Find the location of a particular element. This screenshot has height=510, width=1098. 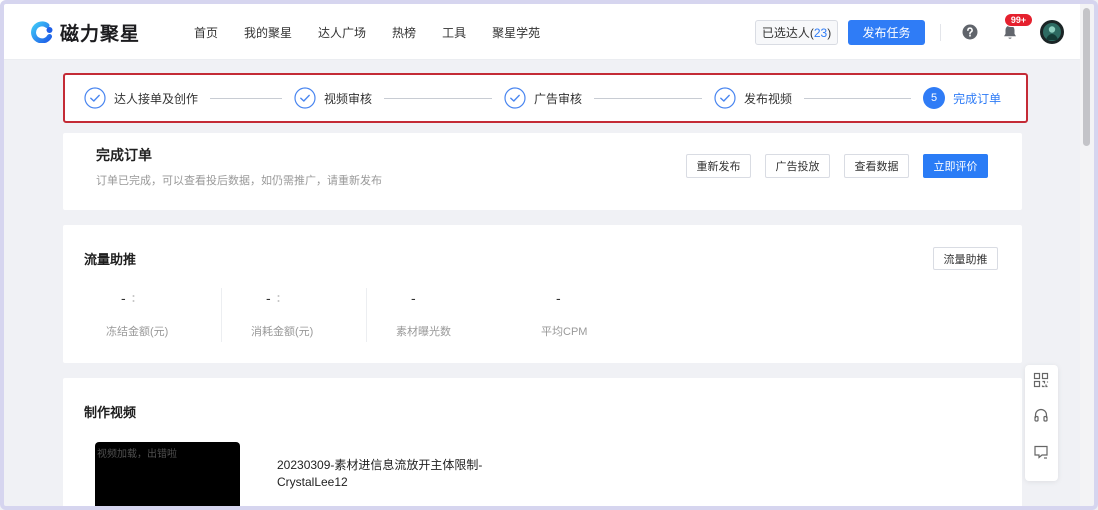

video-load-error-text: 视频加载，出错啦 is located at coordinates (137, 454).